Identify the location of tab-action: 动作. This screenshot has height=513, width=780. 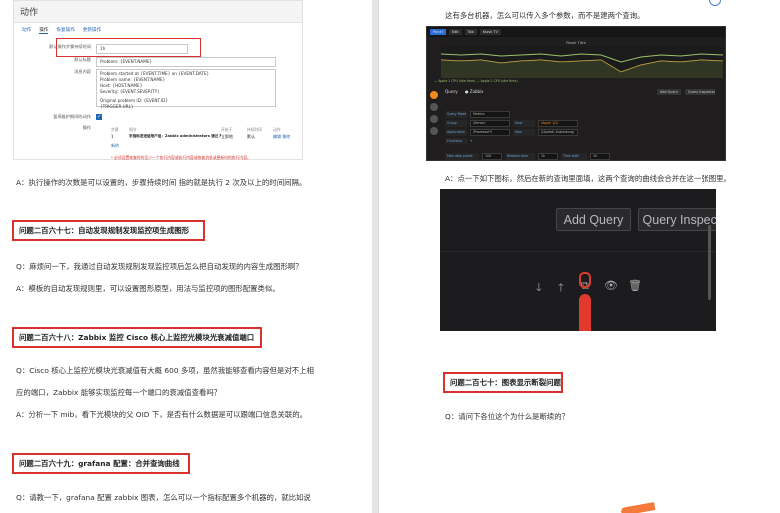
(26, 30).